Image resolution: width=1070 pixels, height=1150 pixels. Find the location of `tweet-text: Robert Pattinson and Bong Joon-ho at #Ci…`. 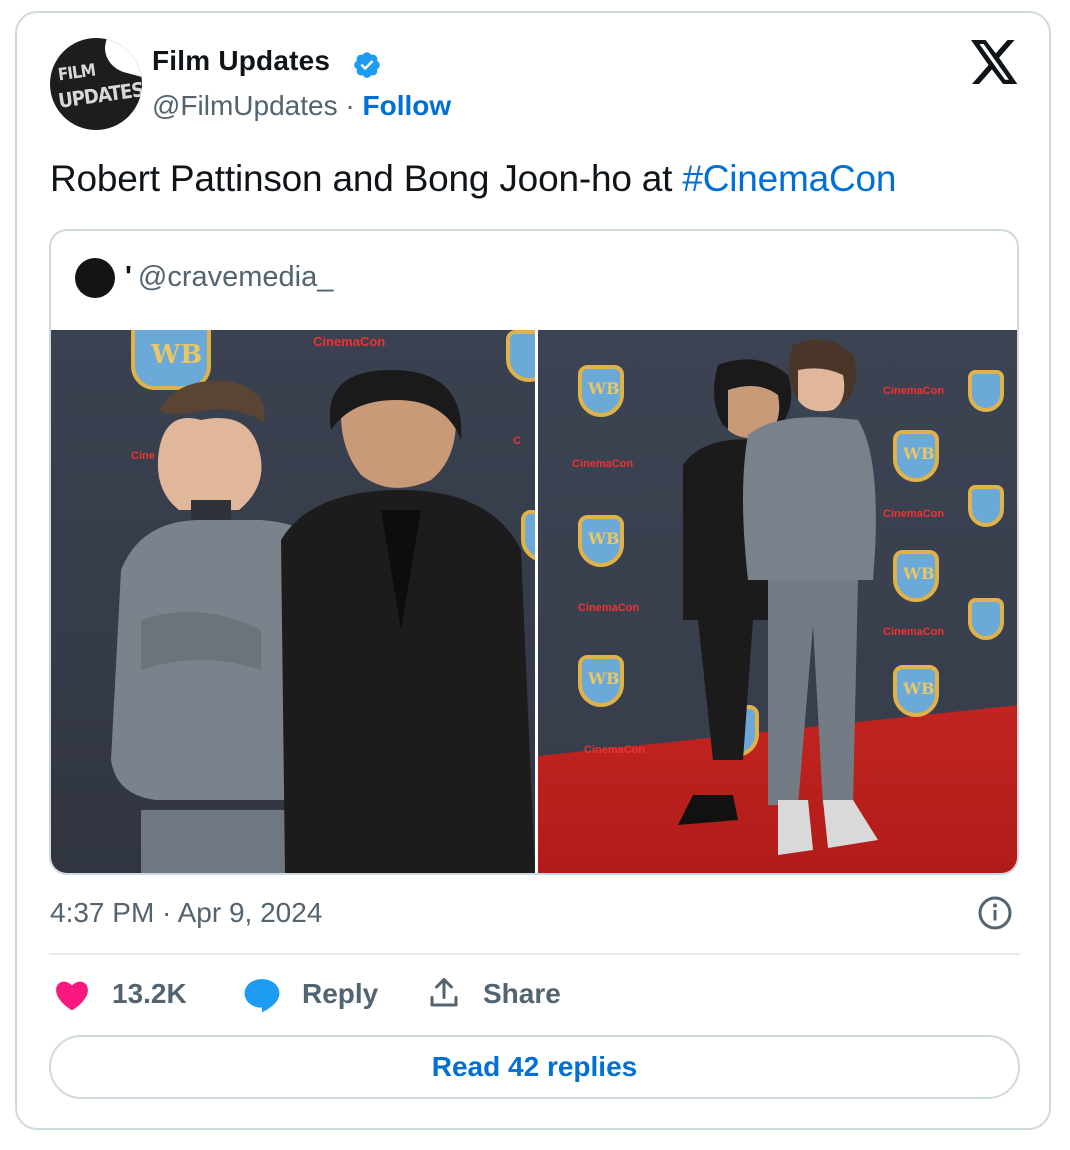

tweet-text: Robert Pattinson and Bong Joon-ho at #Ci… is located at coordinates (473, 179).